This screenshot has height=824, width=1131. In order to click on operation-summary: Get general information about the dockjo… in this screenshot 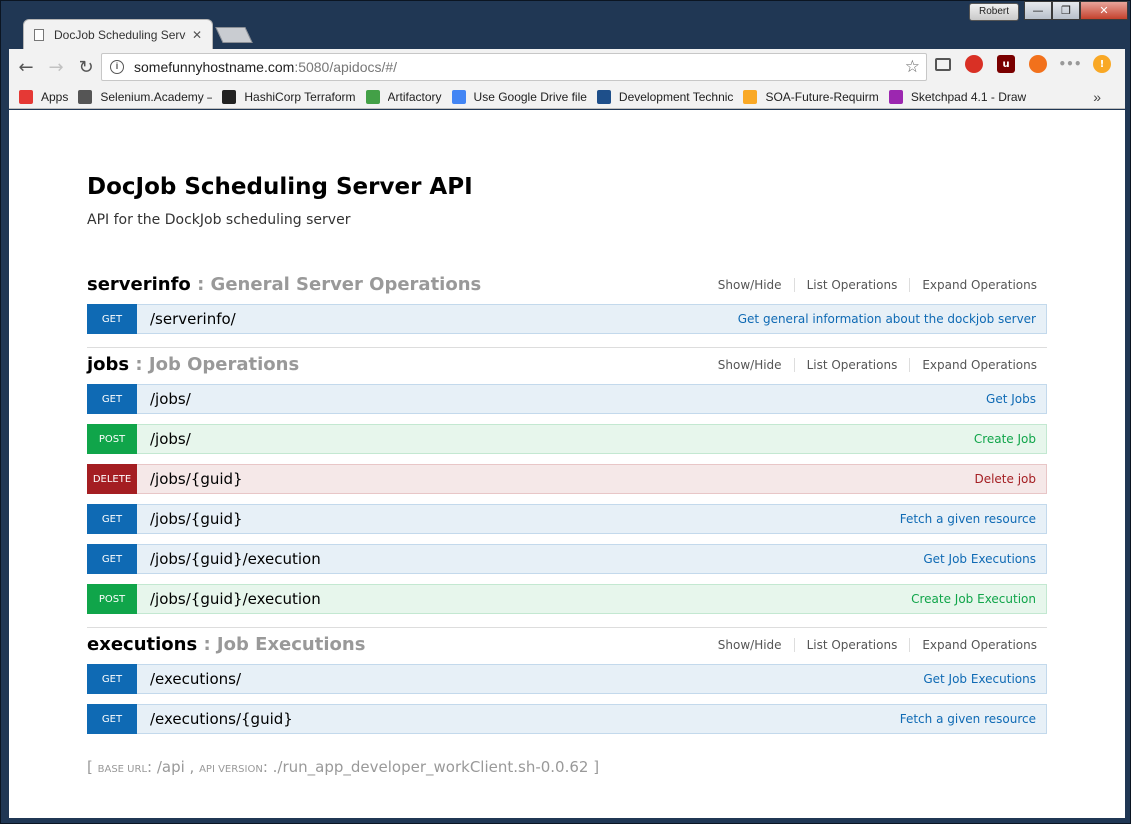, I will do `click(887, 319)`.